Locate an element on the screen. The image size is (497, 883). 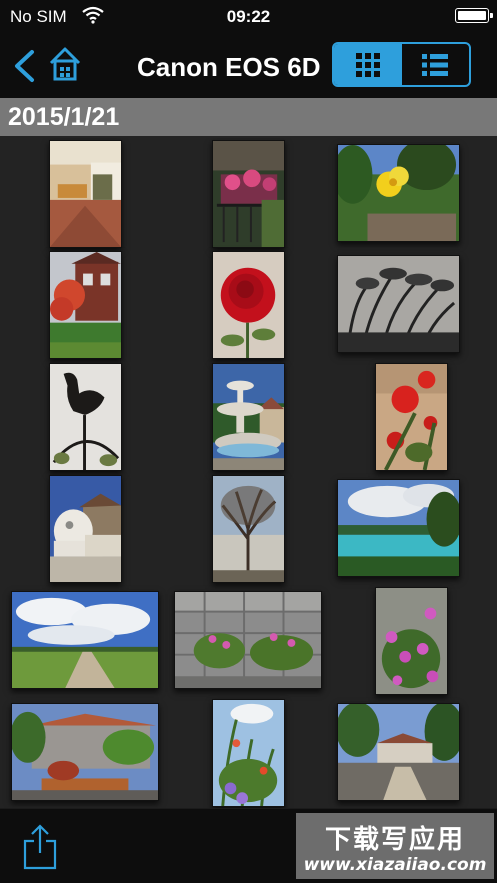
photo-thumbnail-stone-wall-flowers is located at coordinates (248, 640).